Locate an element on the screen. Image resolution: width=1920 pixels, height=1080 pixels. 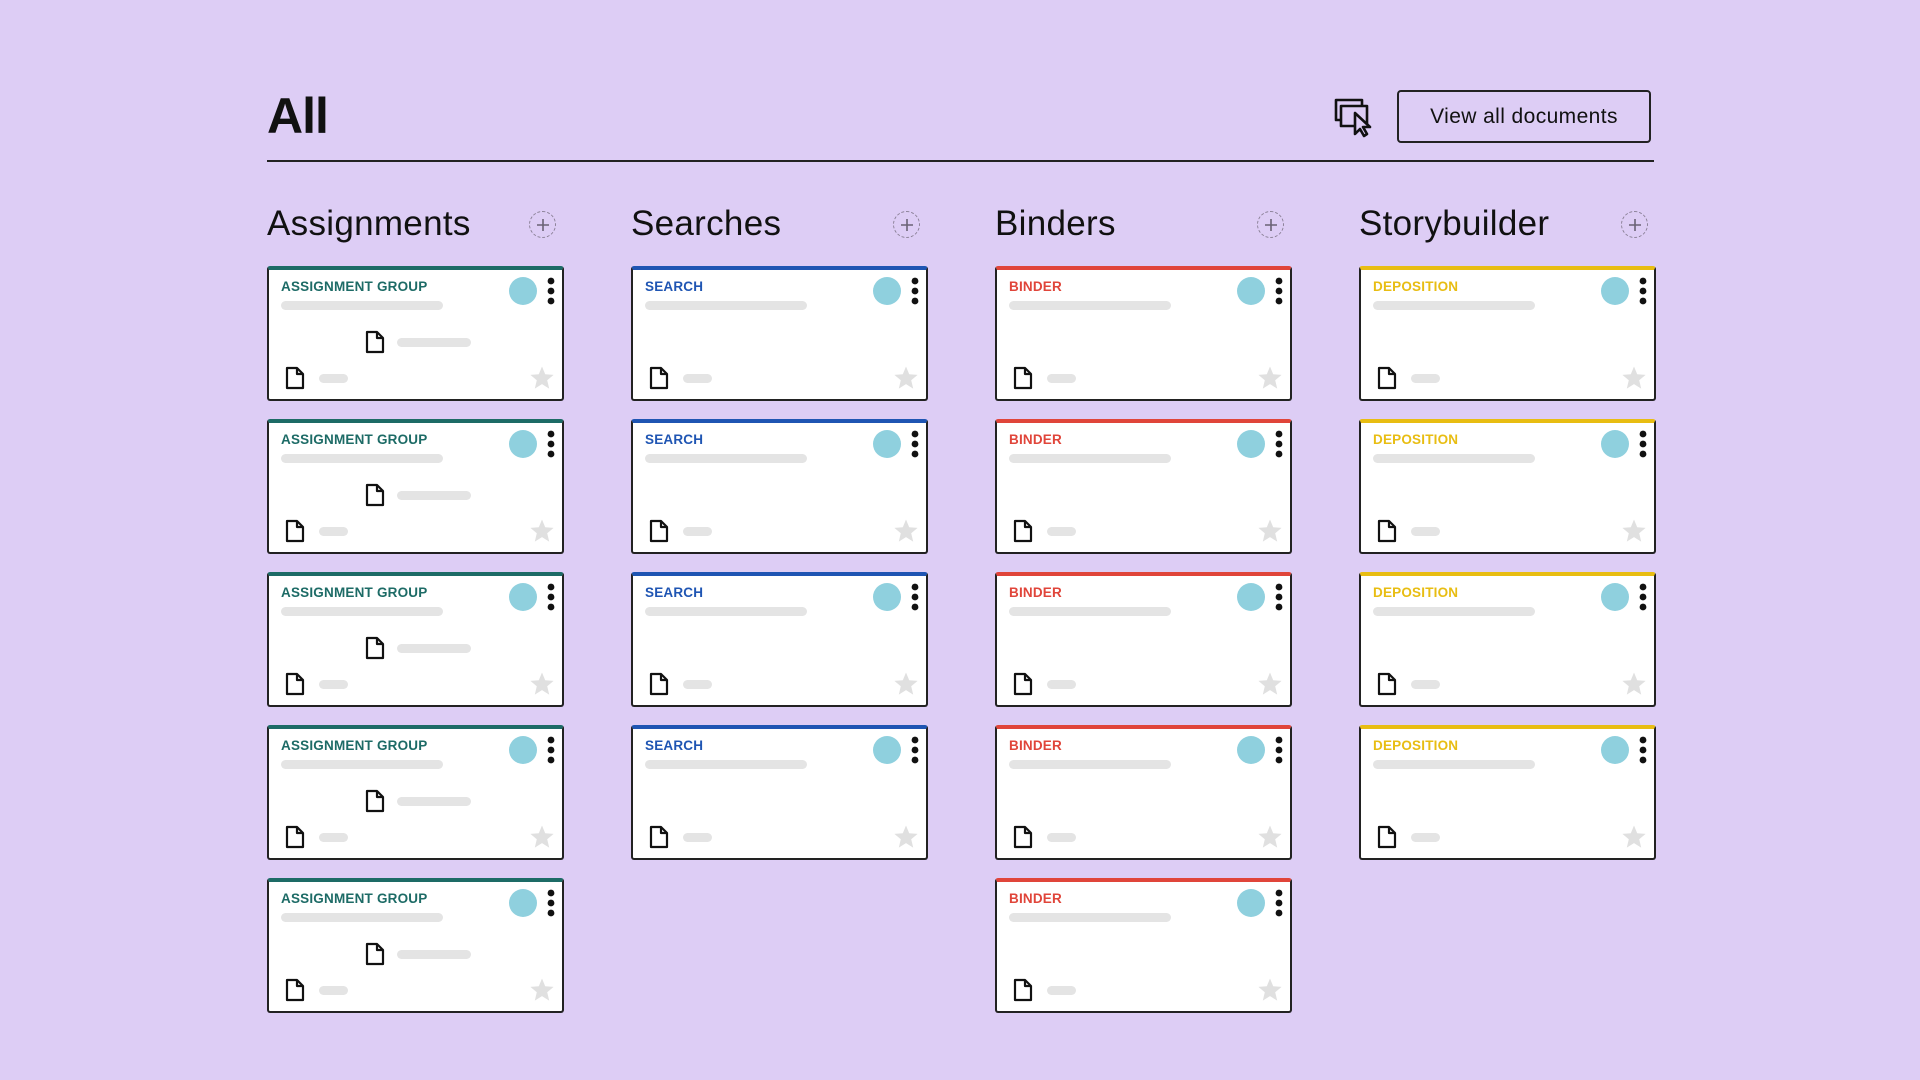
add-circle-icon is located at coordinates (1634, 224).